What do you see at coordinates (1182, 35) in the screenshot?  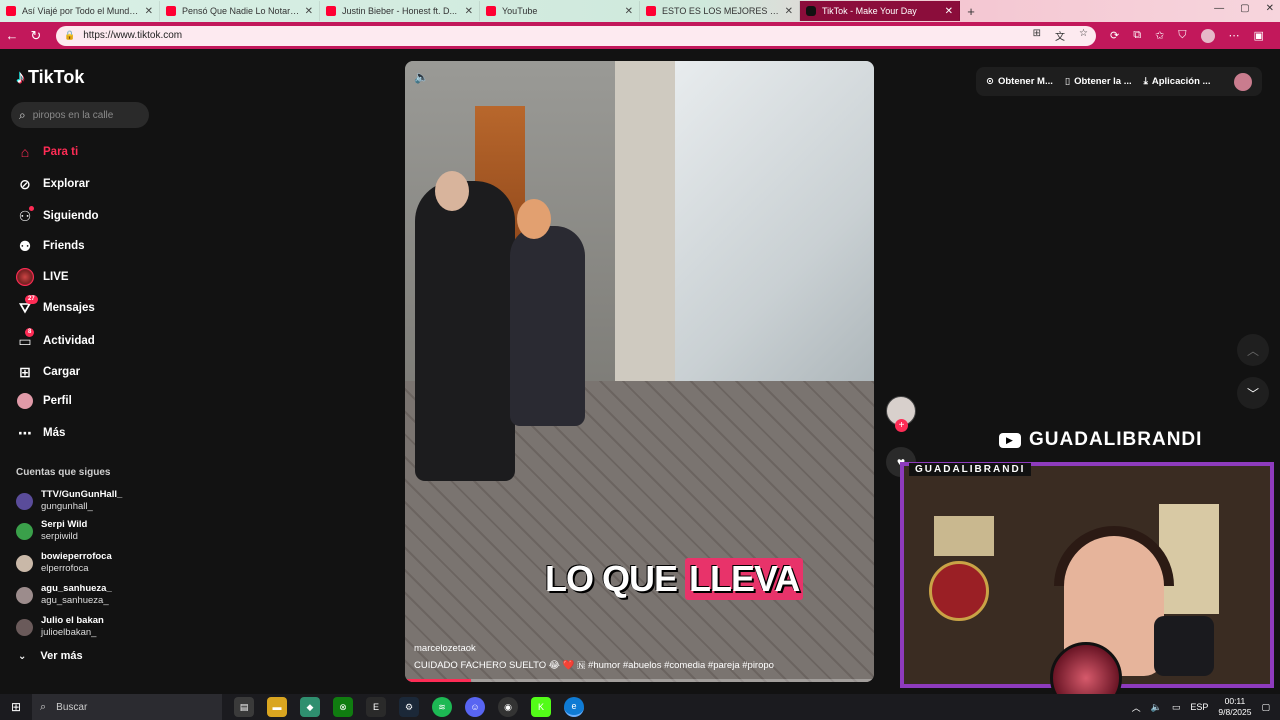 I see `shield-icon: ⛉` at bounding box center [1182, 35].